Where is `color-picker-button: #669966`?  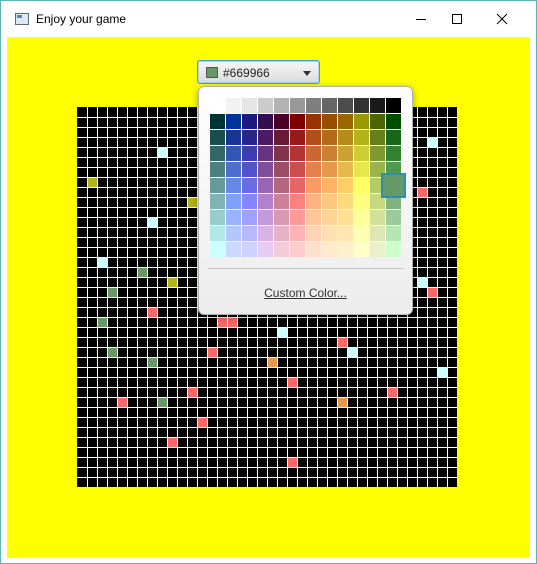 color-picker-button: #669966 is located at coordinates (258, 72).